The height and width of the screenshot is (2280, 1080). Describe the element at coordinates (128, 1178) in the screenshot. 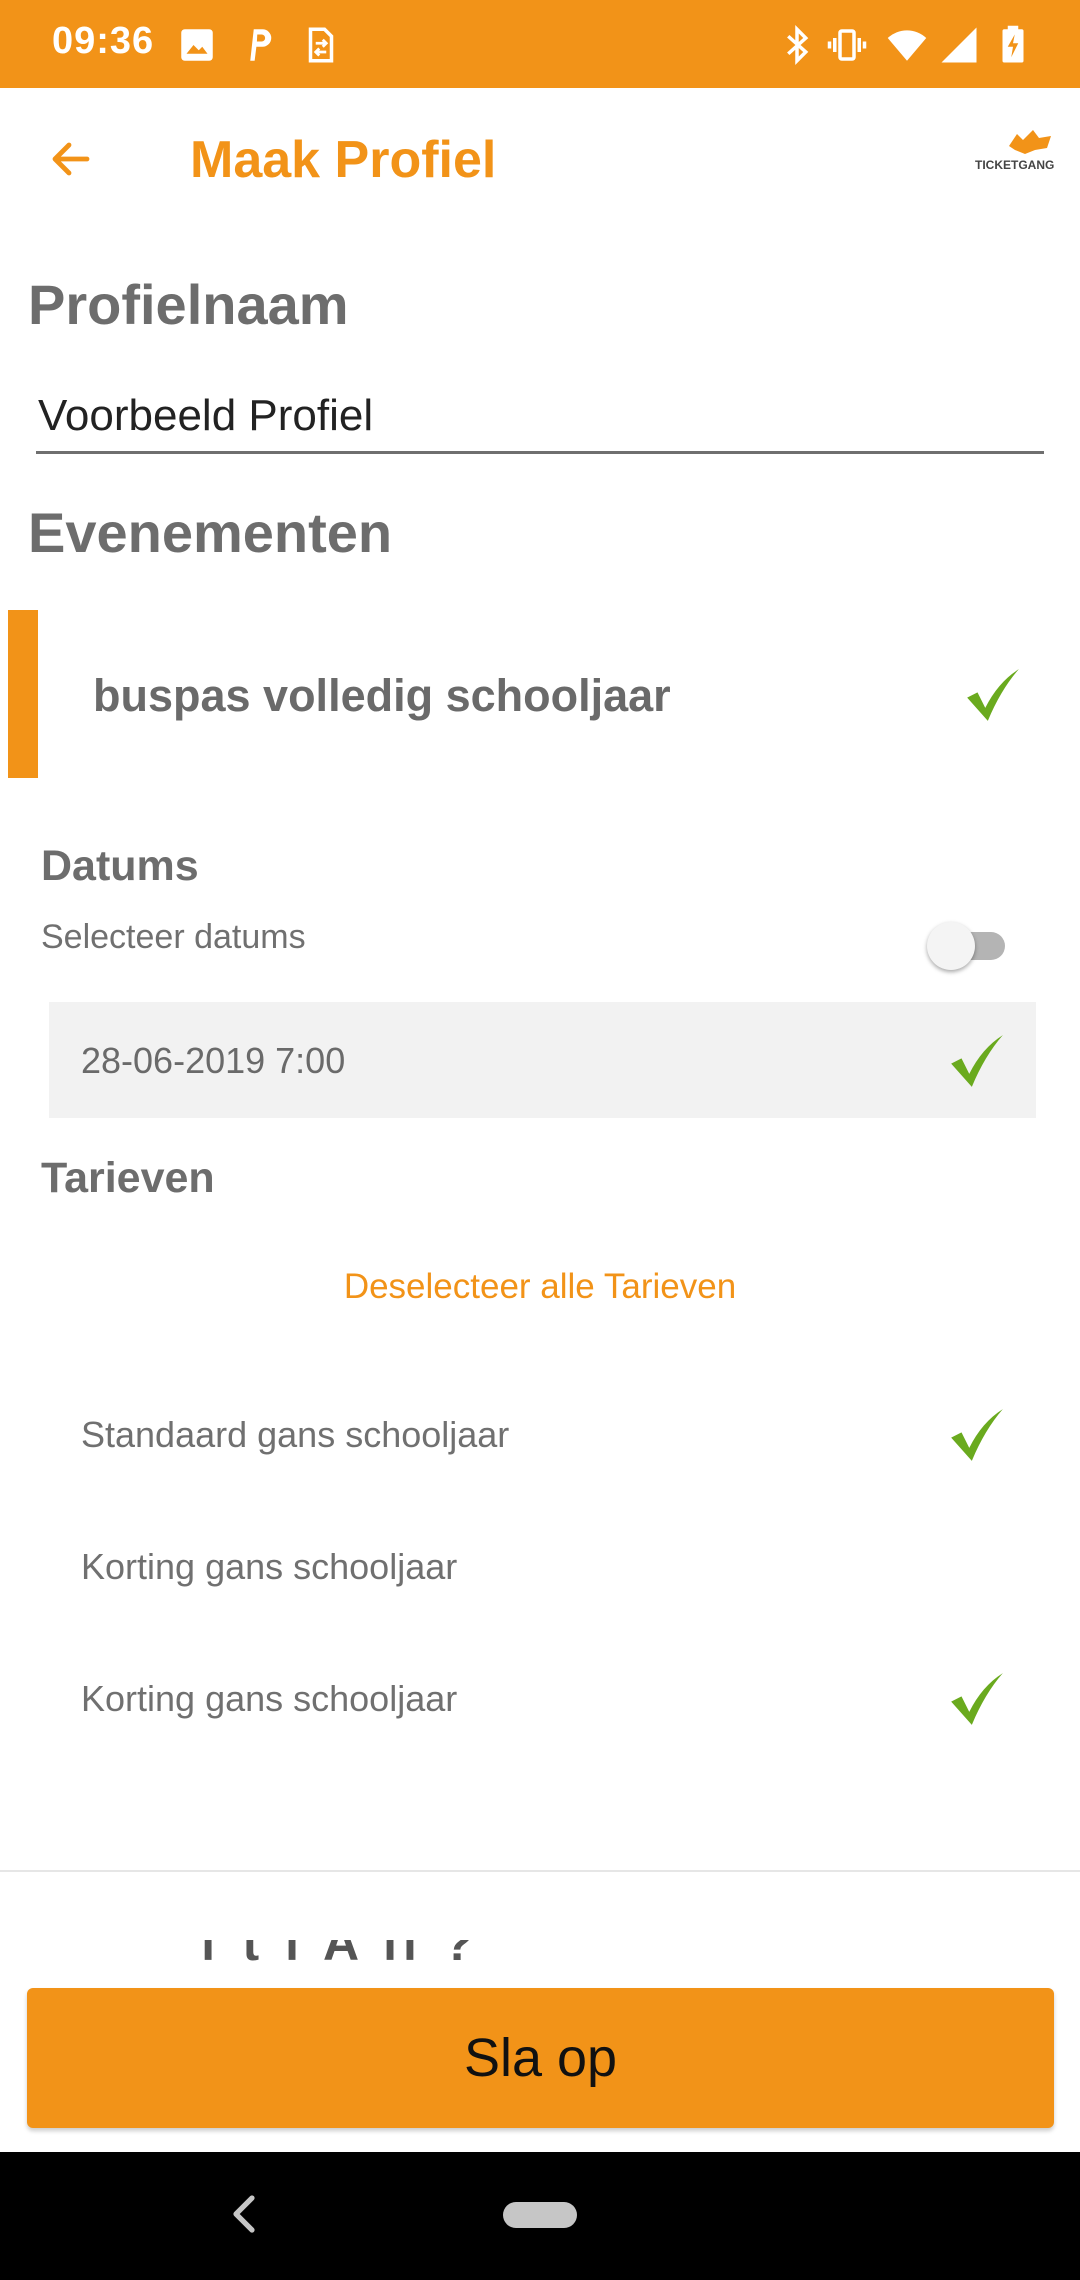

I see `tariffs-heading: Tarieven` at that location.